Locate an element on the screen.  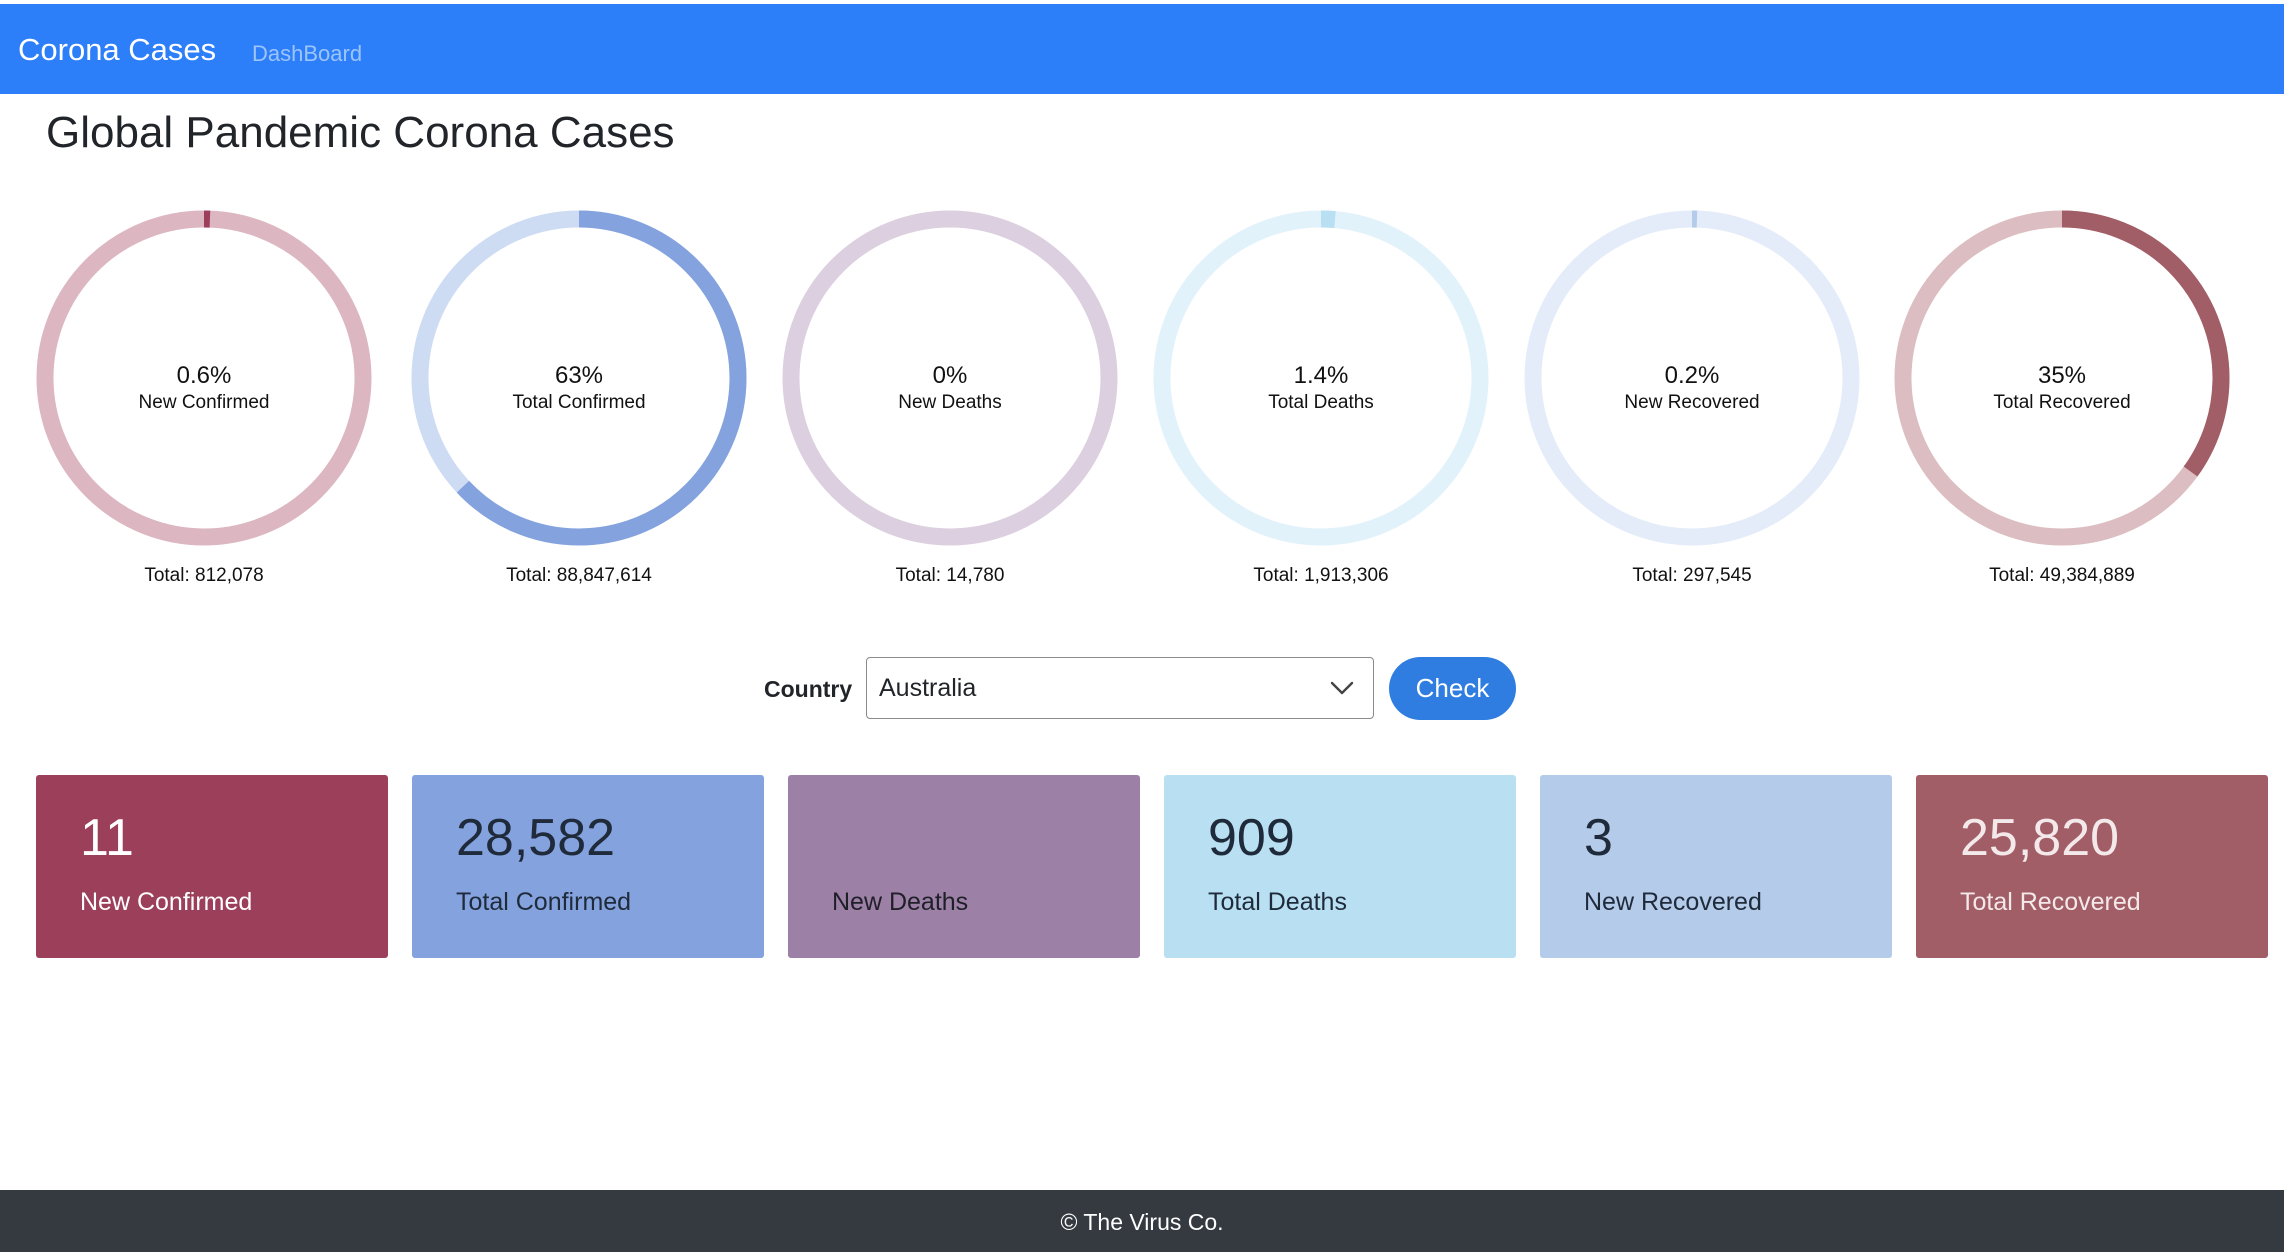
ring-total: Total: 88,847,614 is located at coordinates (579, 575).